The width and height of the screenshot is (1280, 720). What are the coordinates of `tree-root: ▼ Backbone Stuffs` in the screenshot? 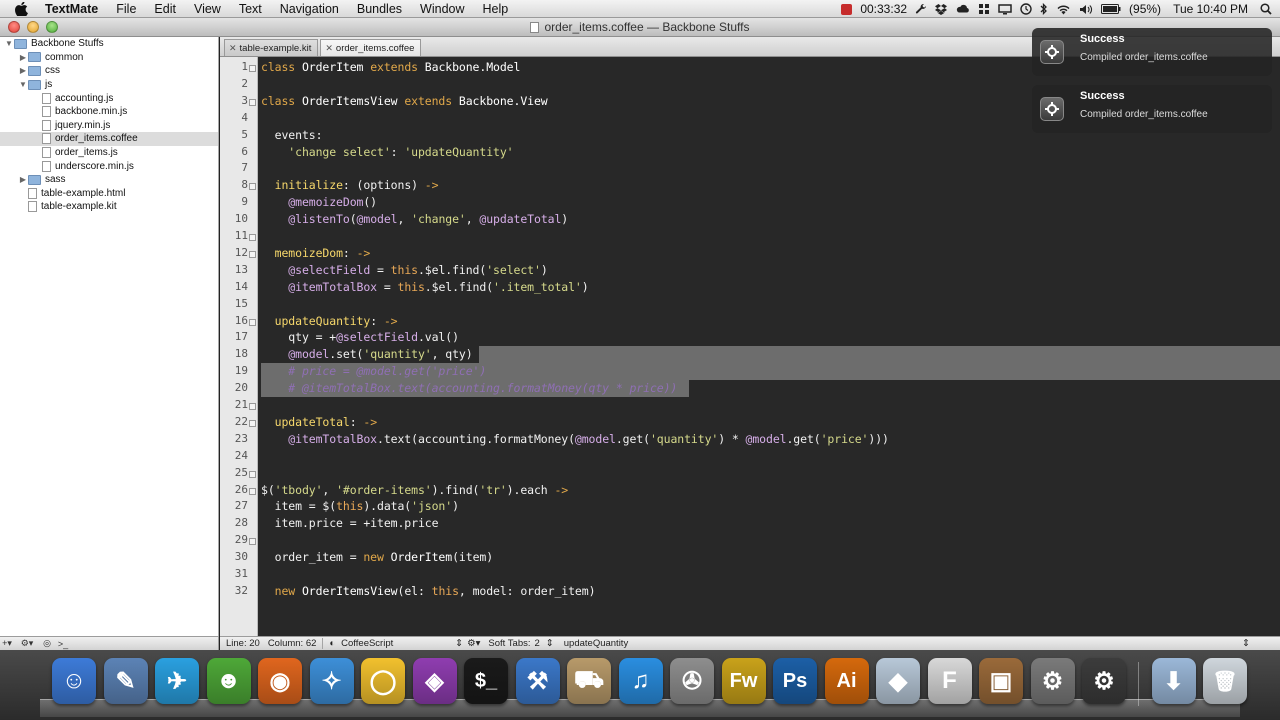 It's located at (109, 44).